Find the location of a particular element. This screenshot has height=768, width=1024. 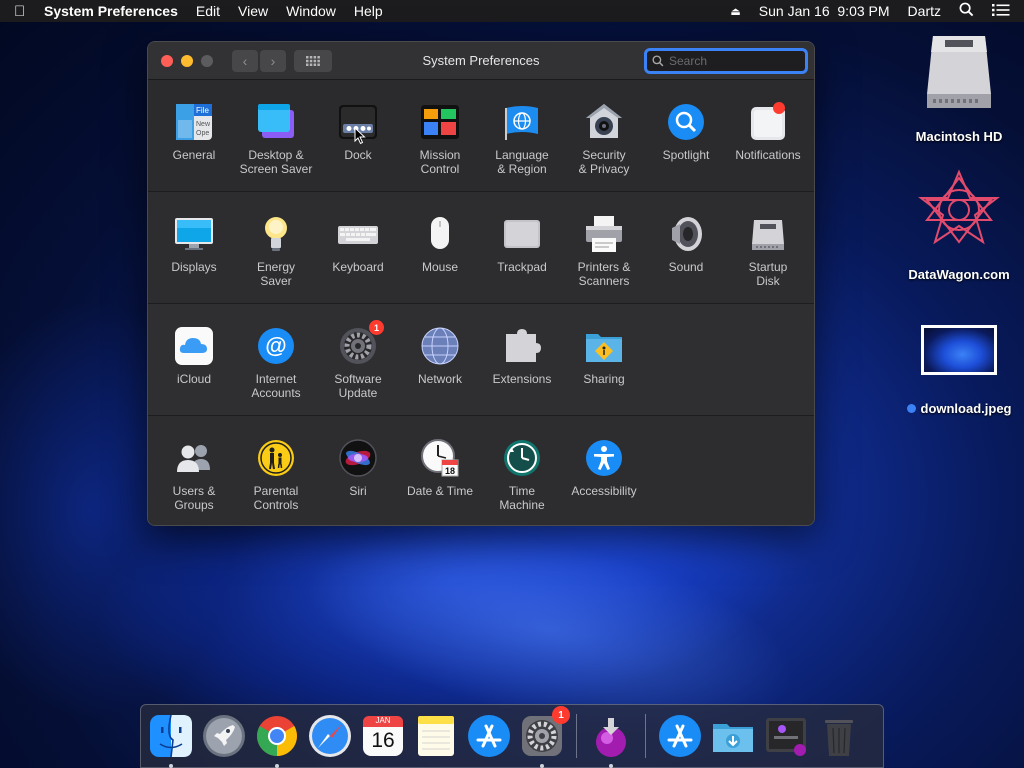

pane-sharing: Sharing is located at coordinates (604, 356).